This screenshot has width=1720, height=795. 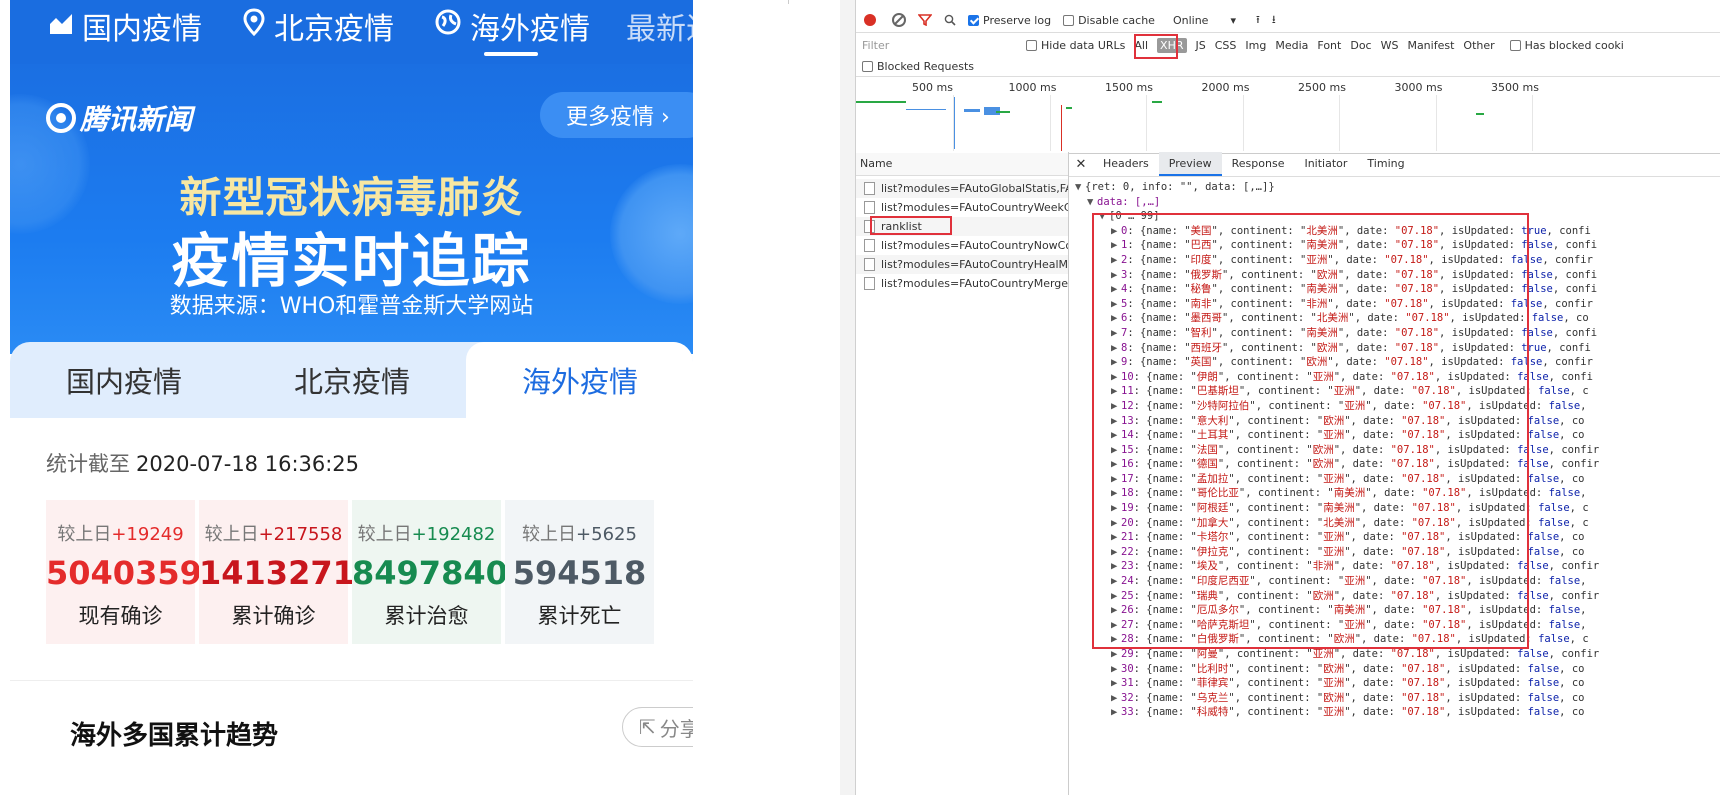 What do you see at coordinates (936, 45) in the screenshot?
I see `filter-input: Filter` at bounding box center [936, 45].